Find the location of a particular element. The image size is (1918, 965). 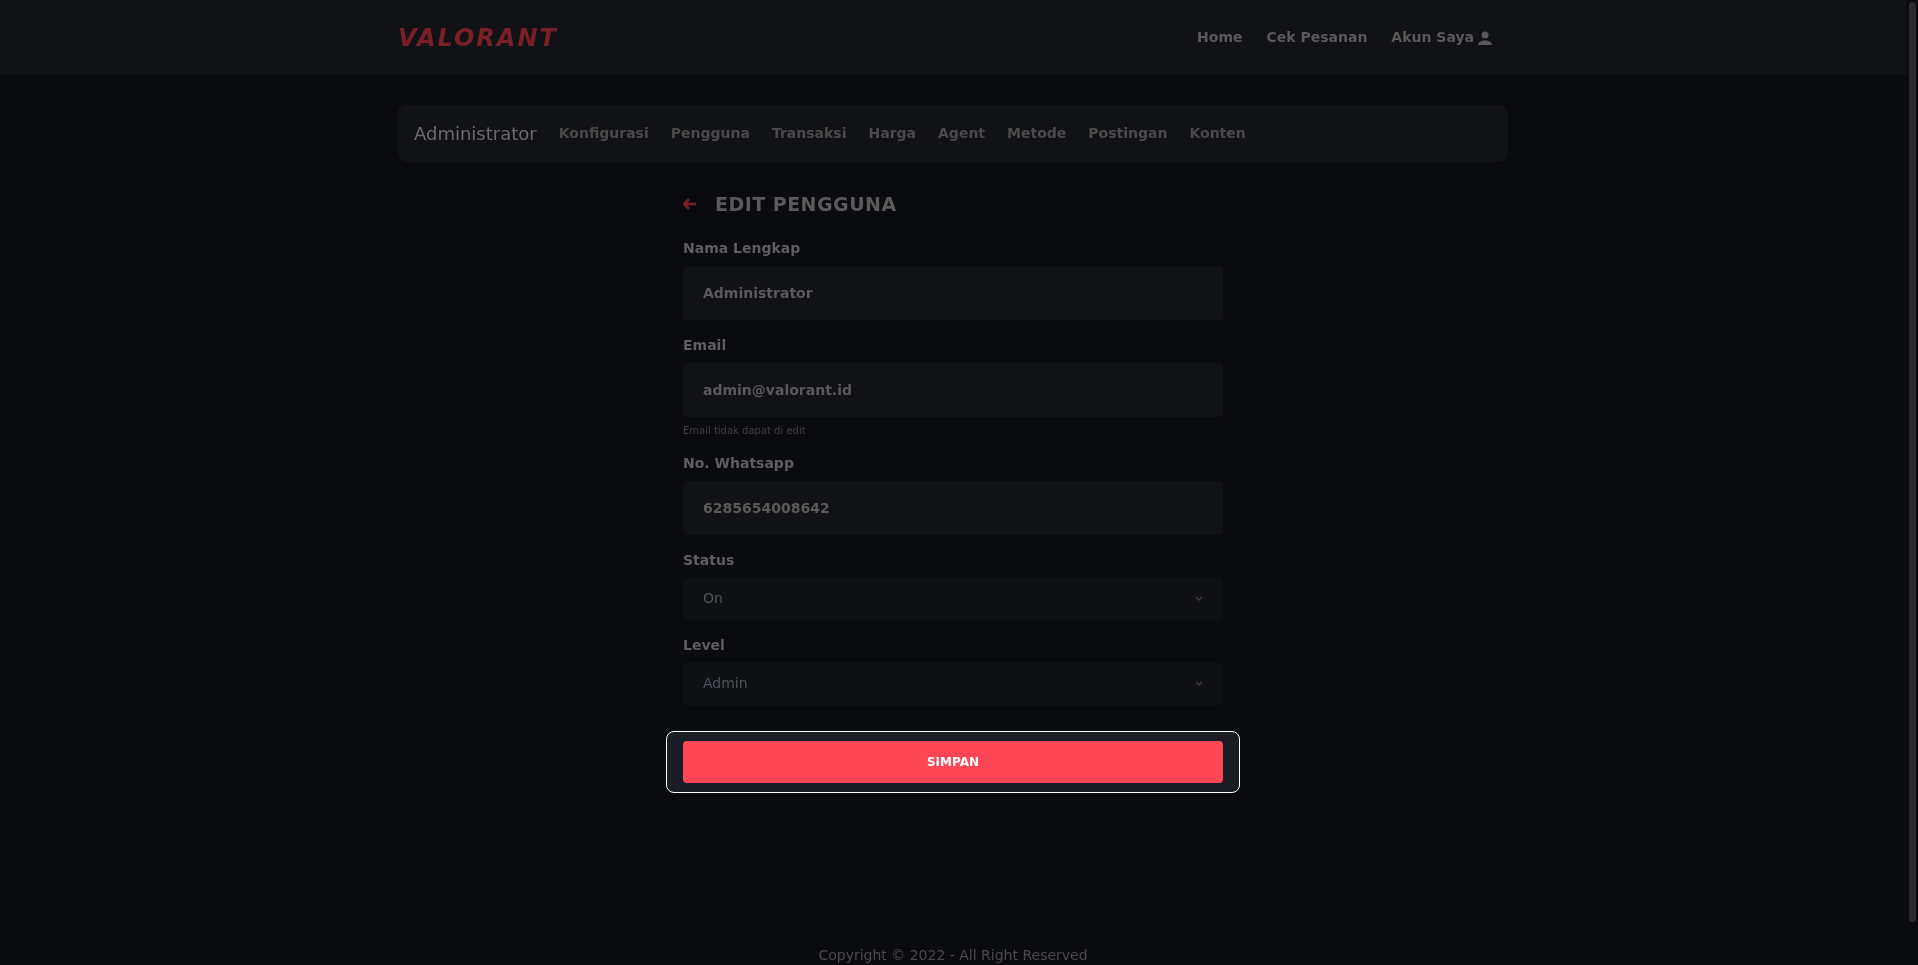

field-label: Level is located at coordinates (704, 644).